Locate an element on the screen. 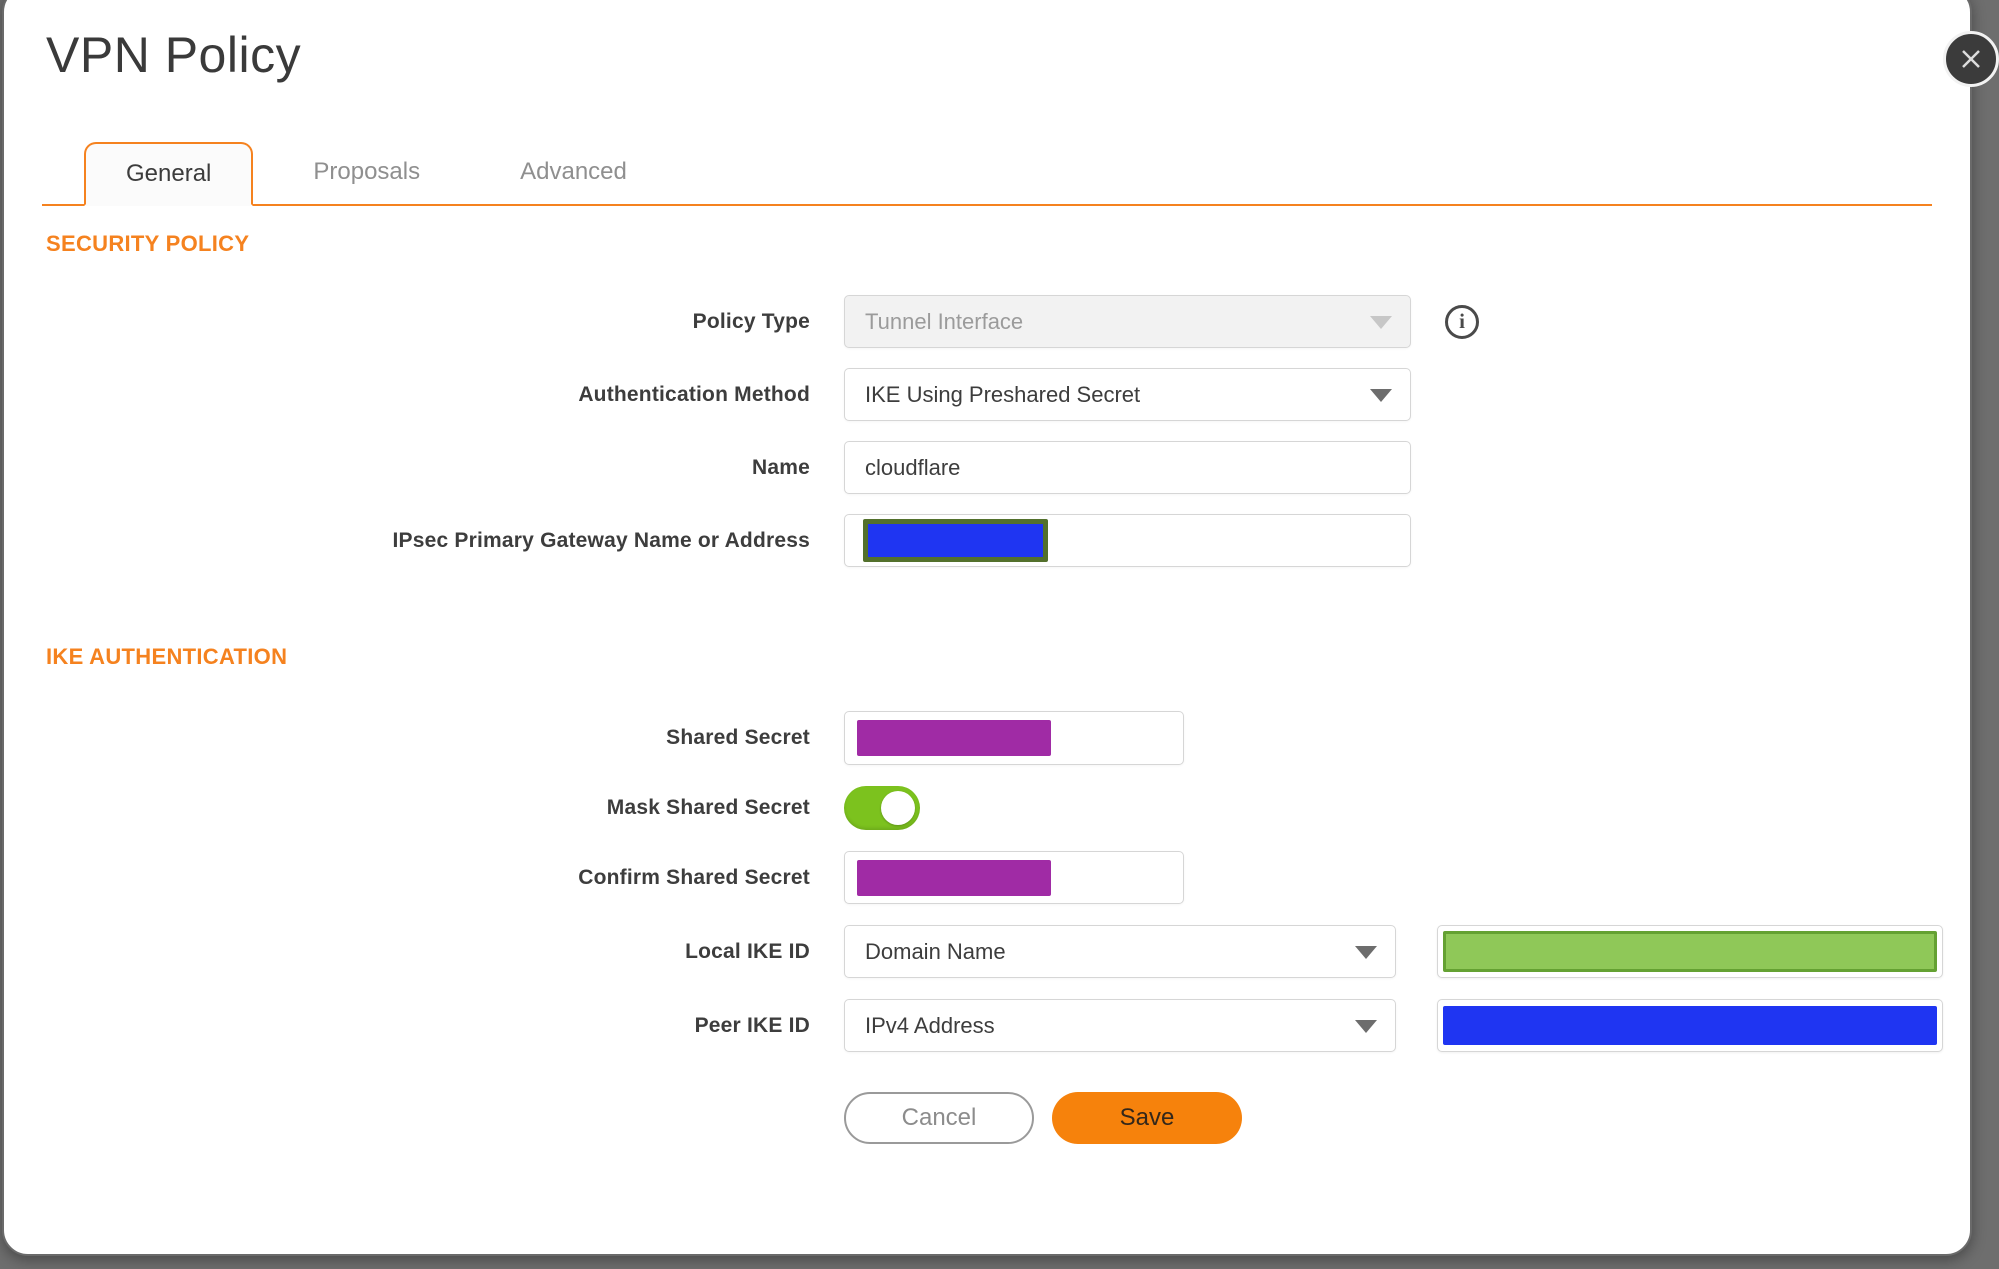 The height and width of the screenshot is (1269, 1999). row-name: Name cloudflare is located at coordinates (987, 467).